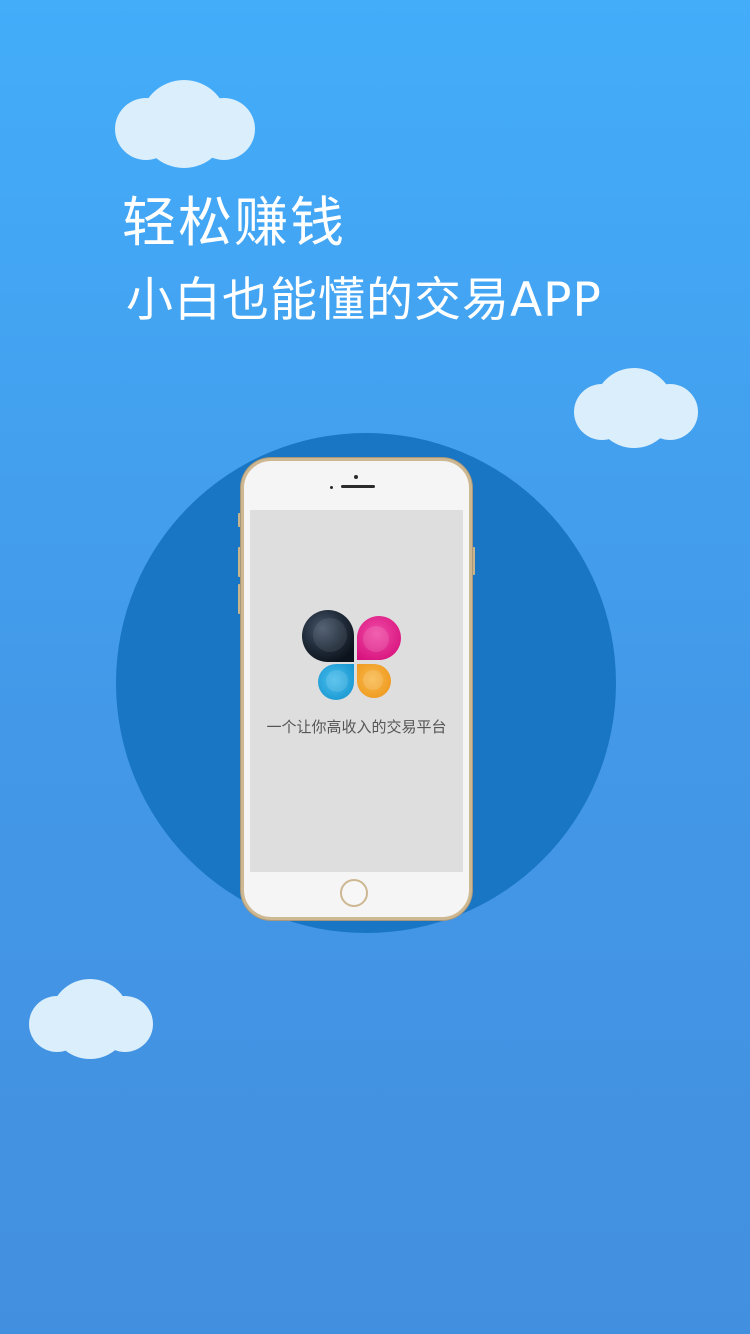 The width and height of the screenshot is (750, 1334). Describe the element at coordinates (356, 477) in the screenshot. I see `camera-dot` at that location.